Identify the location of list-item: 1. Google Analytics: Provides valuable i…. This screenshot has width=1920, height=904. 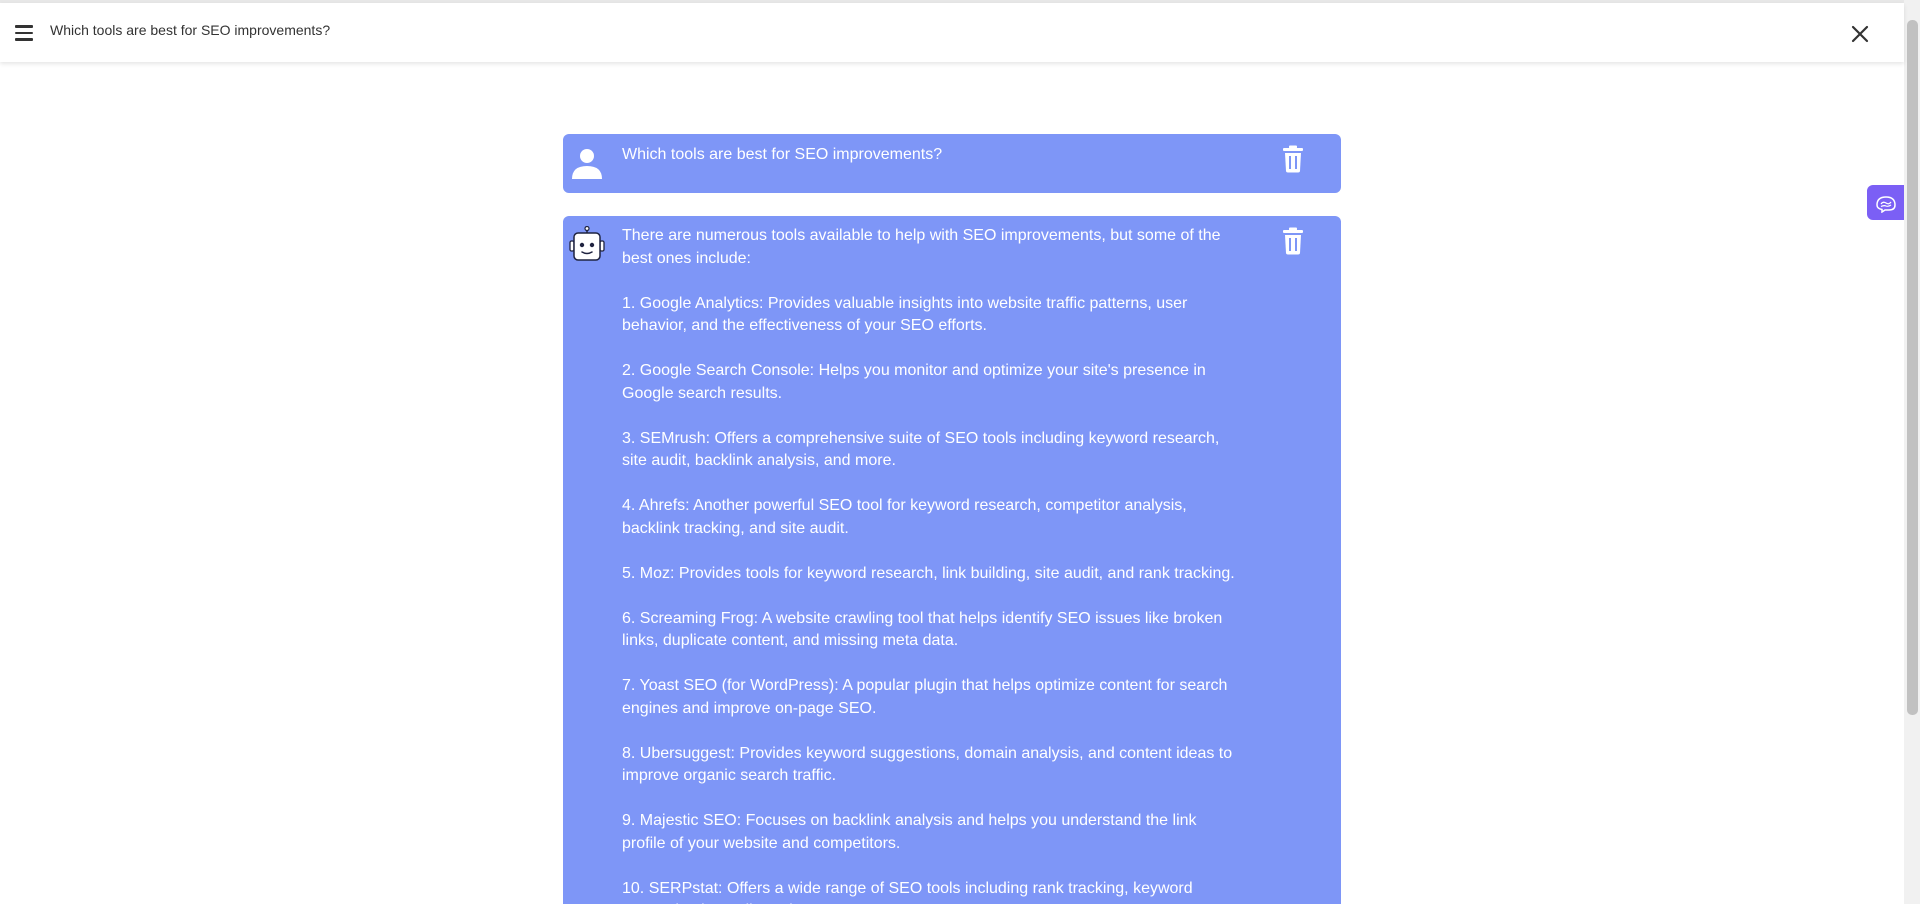
(905, 314).